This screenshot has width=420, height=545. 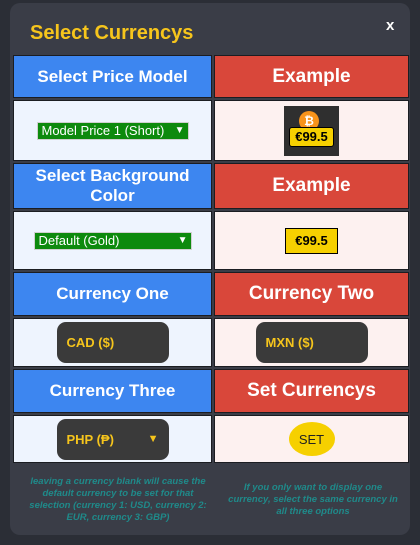 I want to click on currency-two-select: MXN ($), so click(x=311, y=342).